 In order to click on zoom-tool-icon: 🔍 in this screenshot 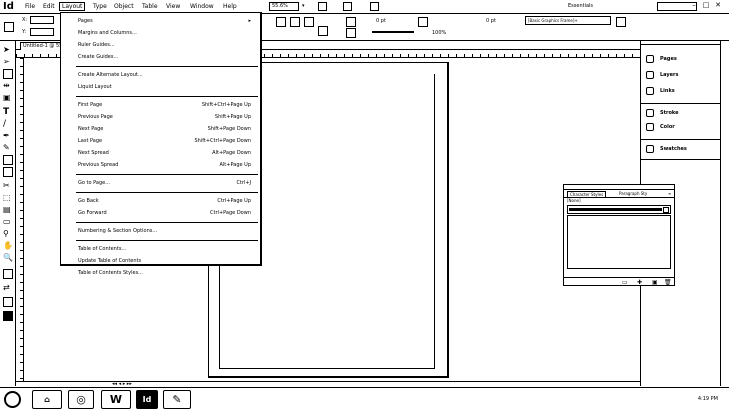, I will do `click(8, 258)`.